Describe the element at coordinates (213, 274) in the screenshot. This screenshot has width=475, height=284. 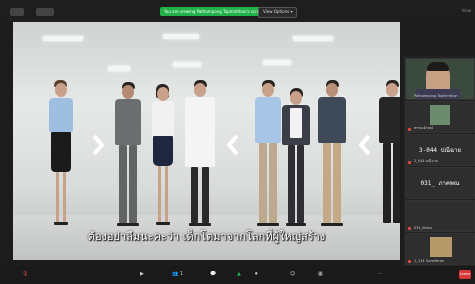
I see `chat-icon: 💬` at that location.